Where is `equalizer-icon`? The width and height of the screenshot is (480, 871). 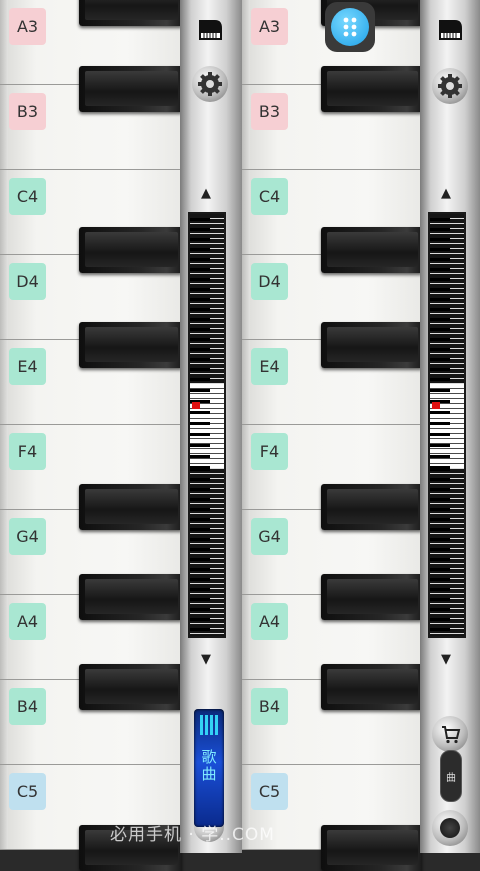 equalizer-icon is located at coordinates (209, 725).